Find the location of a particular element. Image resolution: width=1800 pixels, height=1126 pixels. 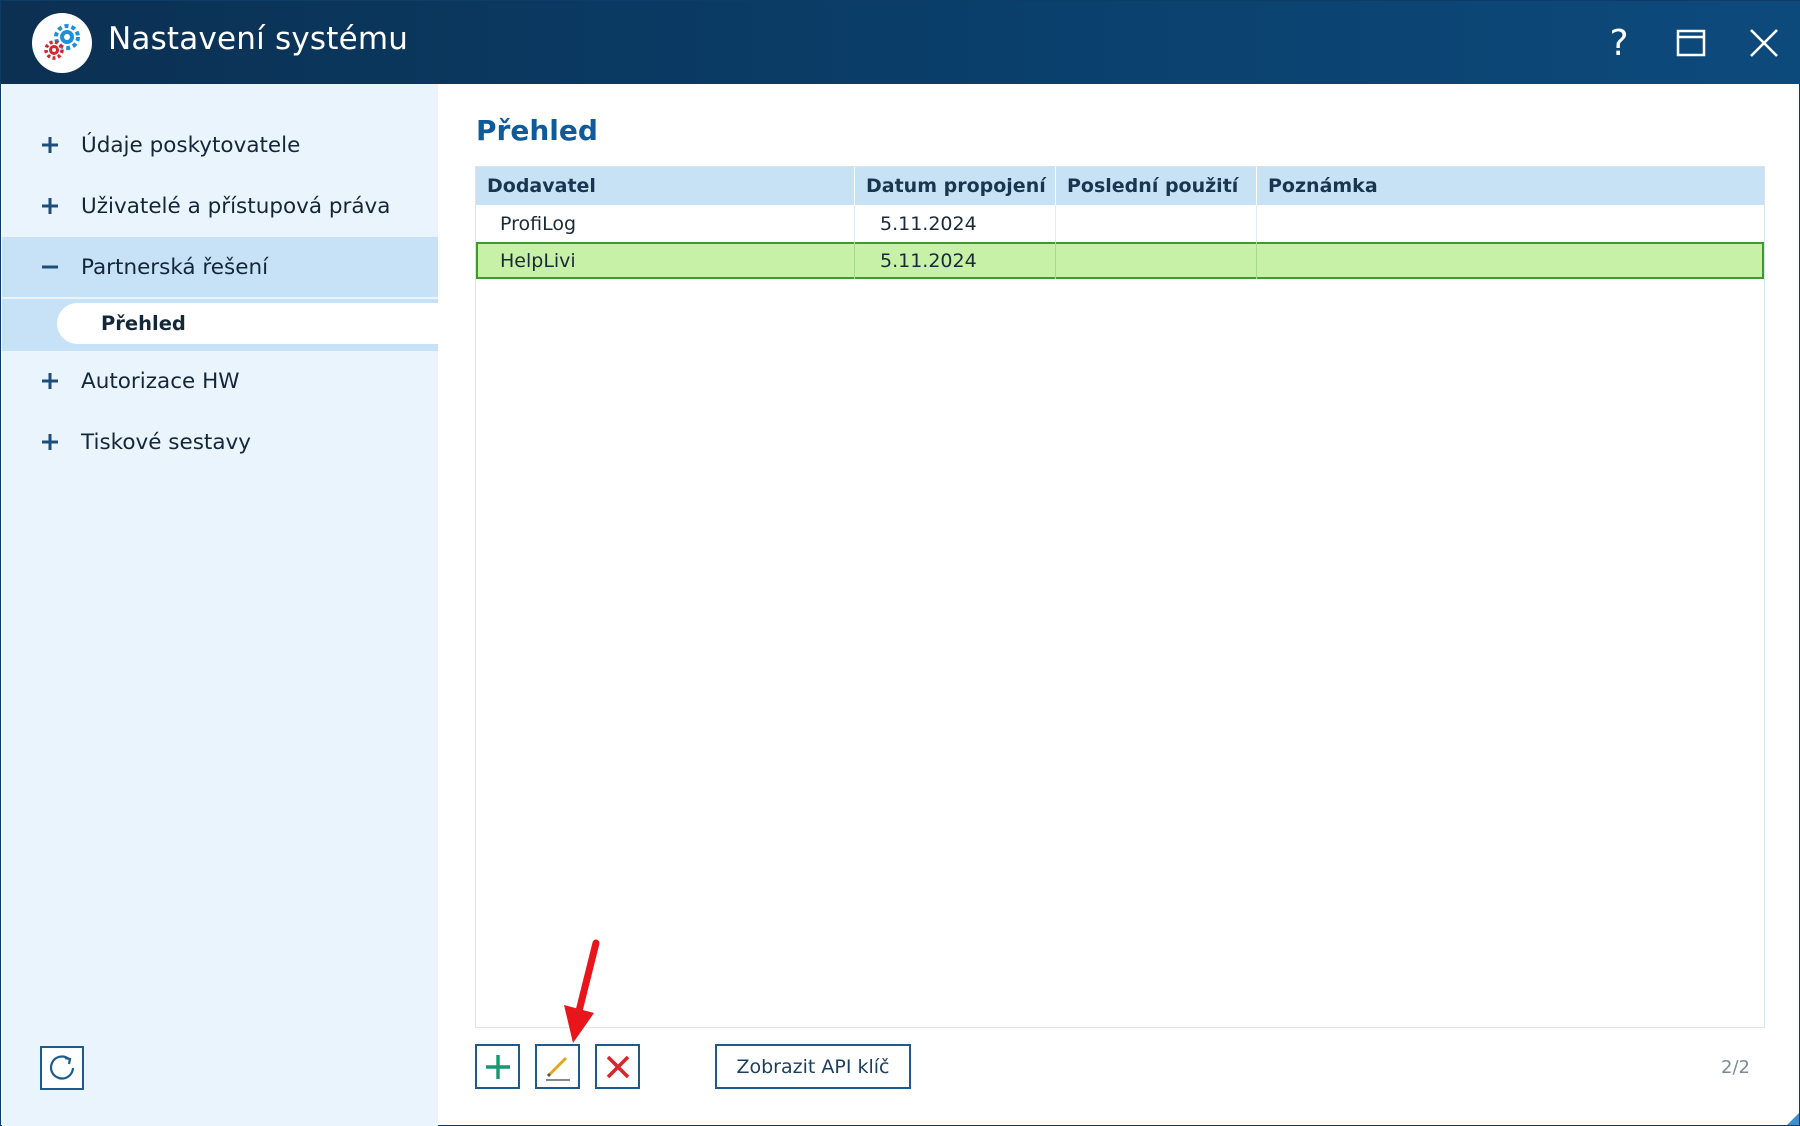

sidebar-item-label: Partnerská řešení is located at coordinates (175, 267).